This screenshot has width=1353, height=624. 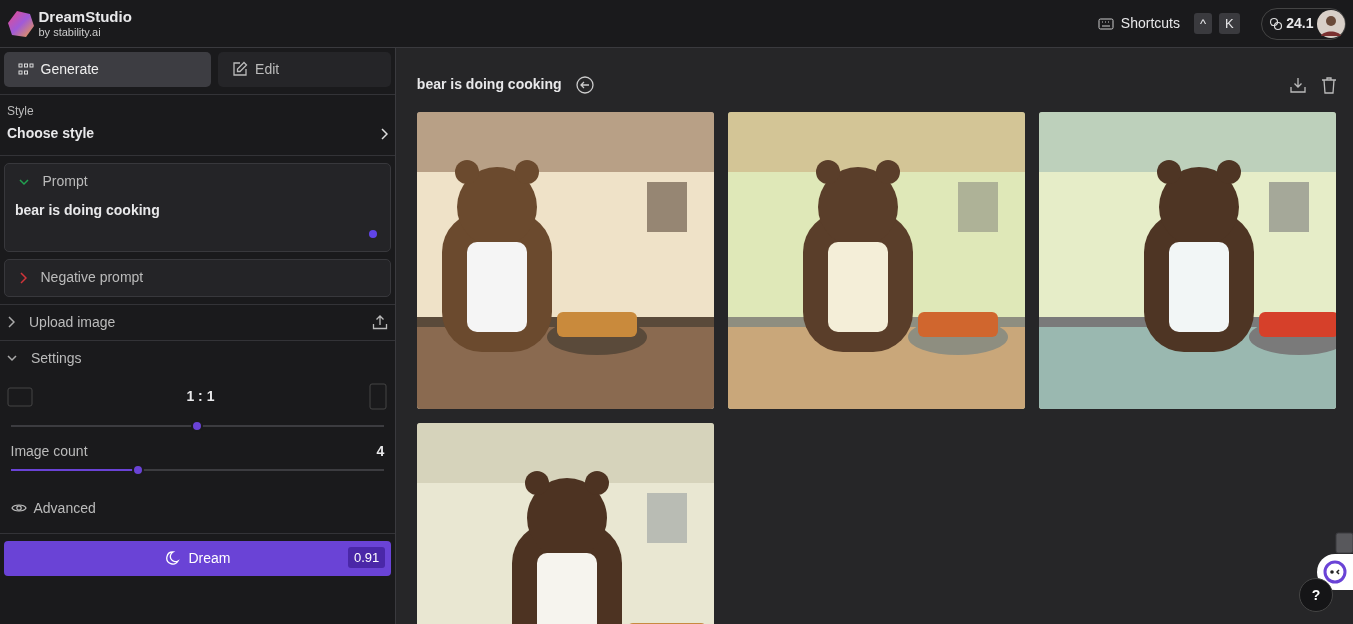 What do you see at coordinates (21, 111) in the screenshot?
I see `style-label: Style` at bounding box center [21, 111].